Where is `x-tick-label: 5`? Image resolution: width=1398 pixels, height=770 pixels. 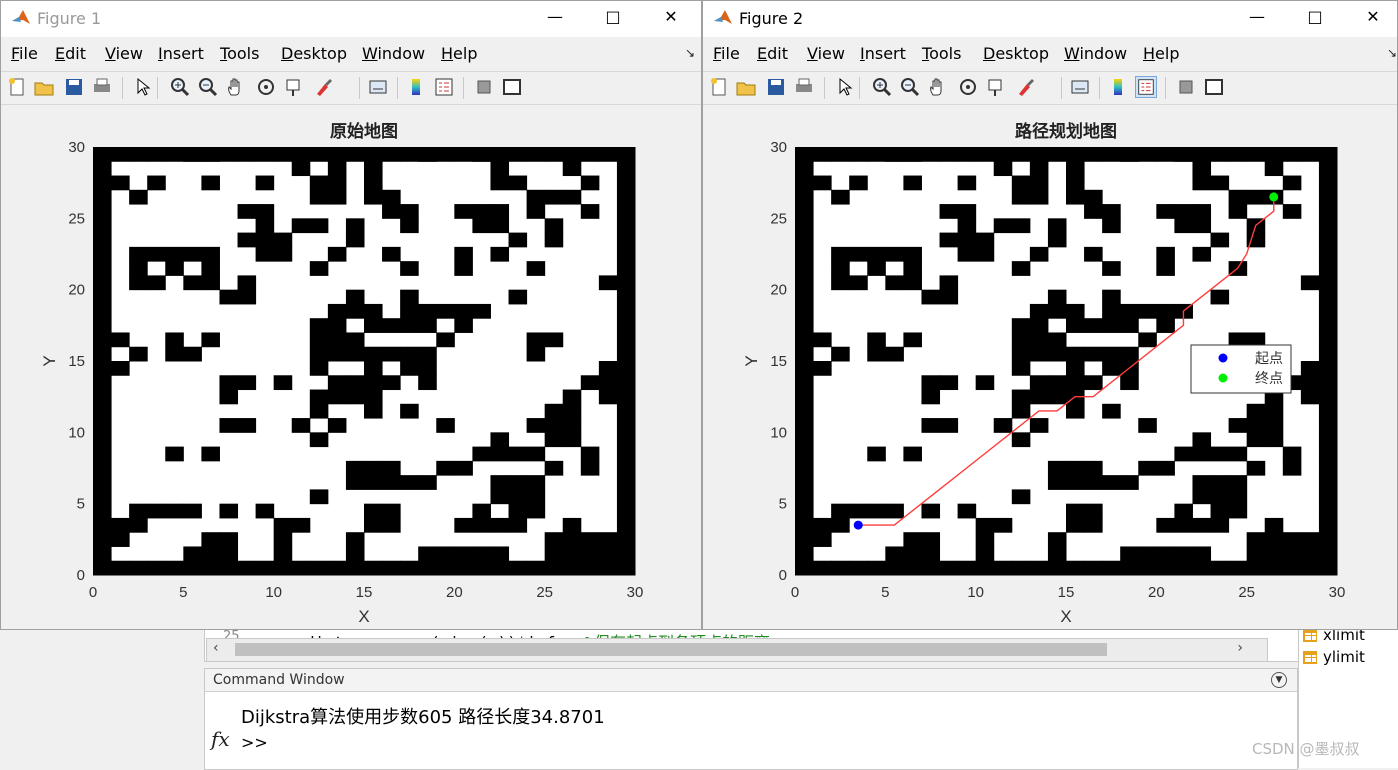
x-tick-label: 5 is located at coordinates (183, 592).